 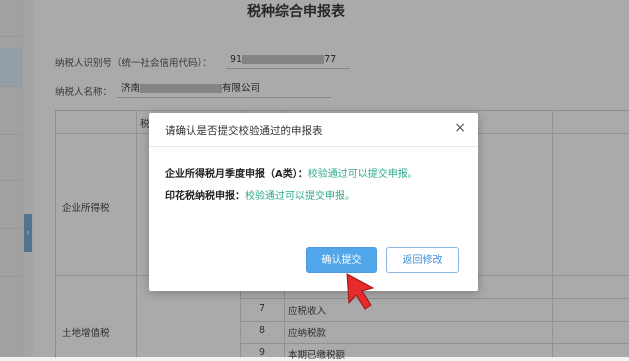 I want to click on validation-item-label: 企业所得税月季度申报（A类）：, so click(x=236, y=174).